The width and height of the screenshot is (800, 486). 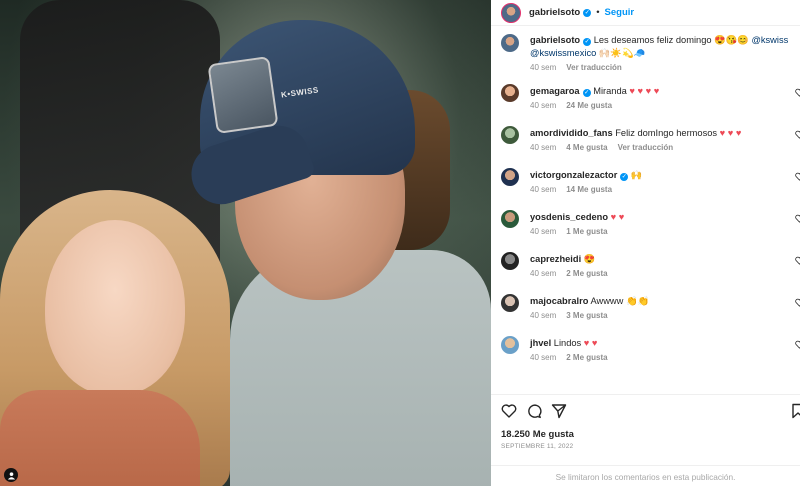 What do you see at coordinates (586, 147) in the screenshot?
I see `comment-likes: 4 Me gusta` at bounding box center [586, 147].